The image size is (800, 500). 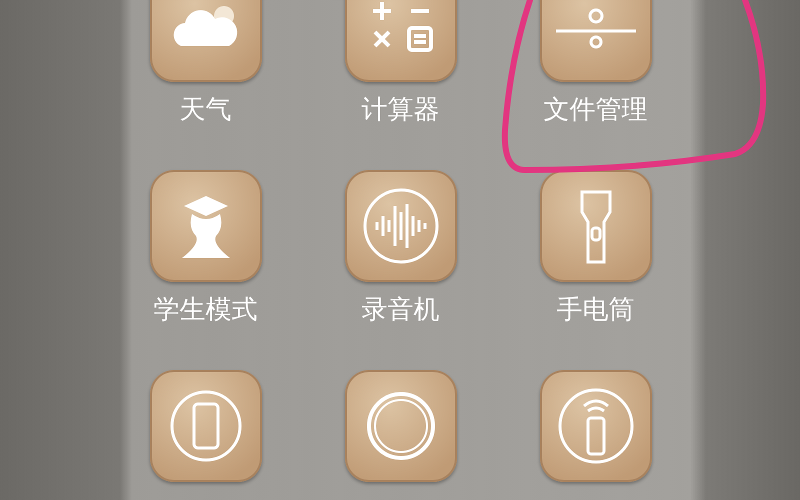 What do you see at coordinates (206, 226) in the screenshot?
I see `graduate-icon` at bounding box center [206, 226].